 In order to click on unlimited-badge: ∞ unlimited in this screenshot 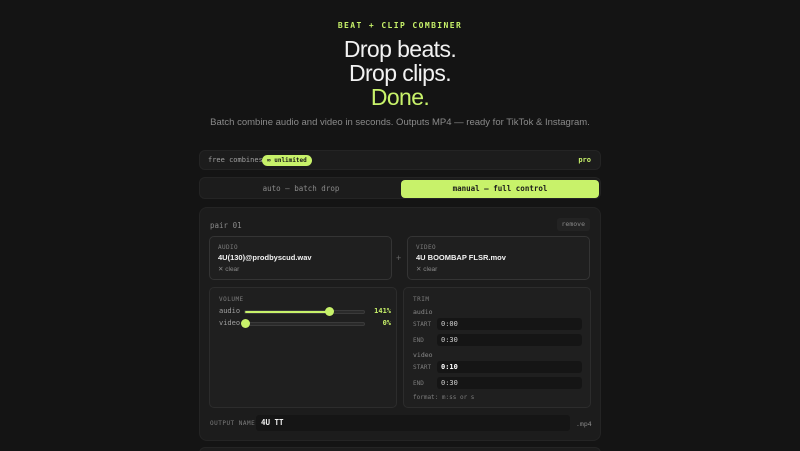, I will do `click(287, 160)`.